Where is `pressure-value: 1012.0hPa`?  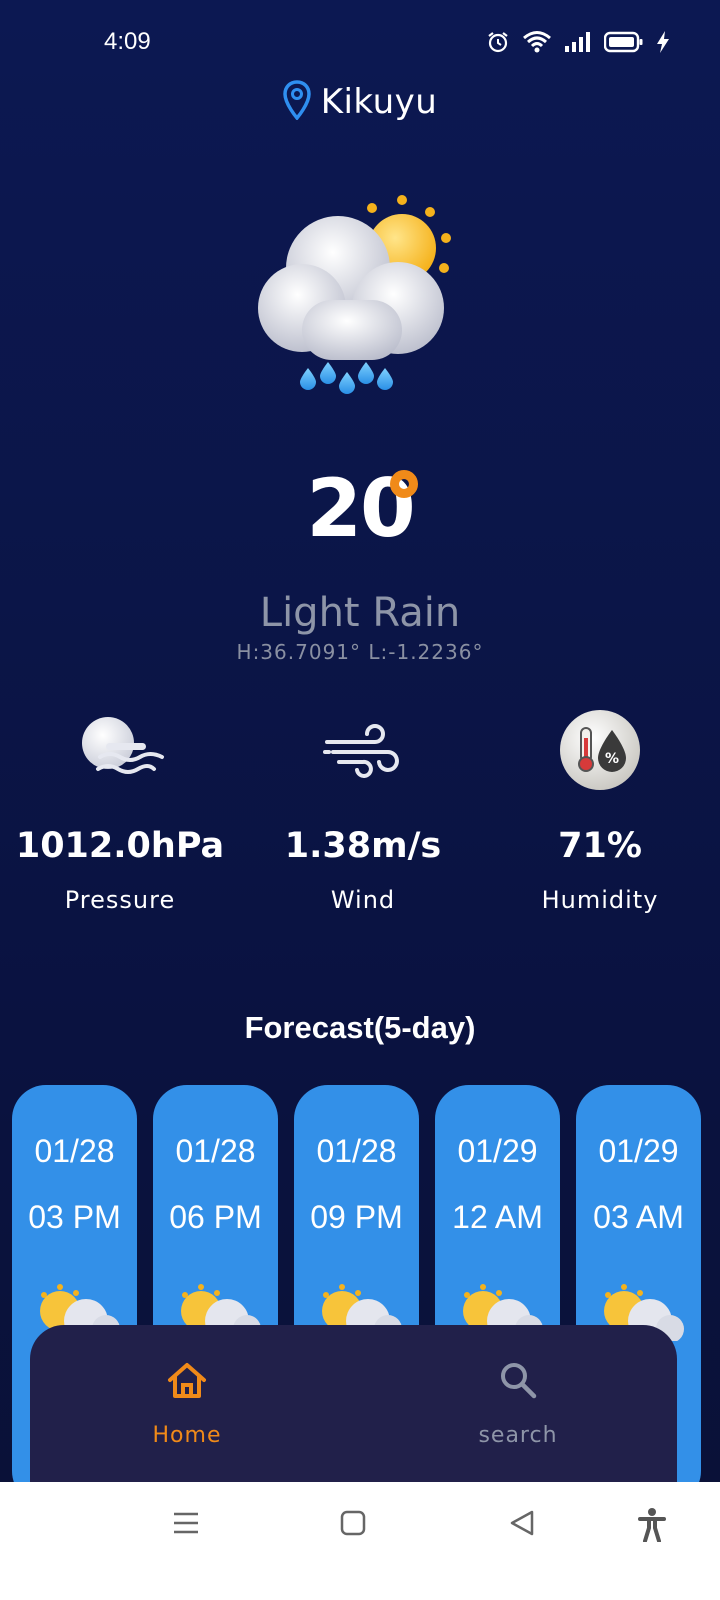
pressure-value: 1012.0hPa is located at coordinates (120, 846).